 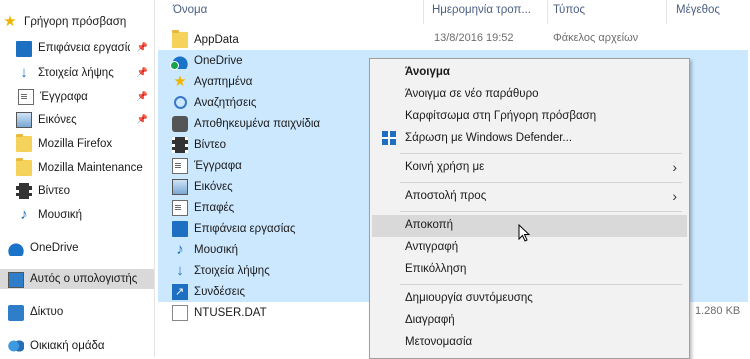 I want to click on menu-item-label: Μετονομασία, so click(x=439, y=342).